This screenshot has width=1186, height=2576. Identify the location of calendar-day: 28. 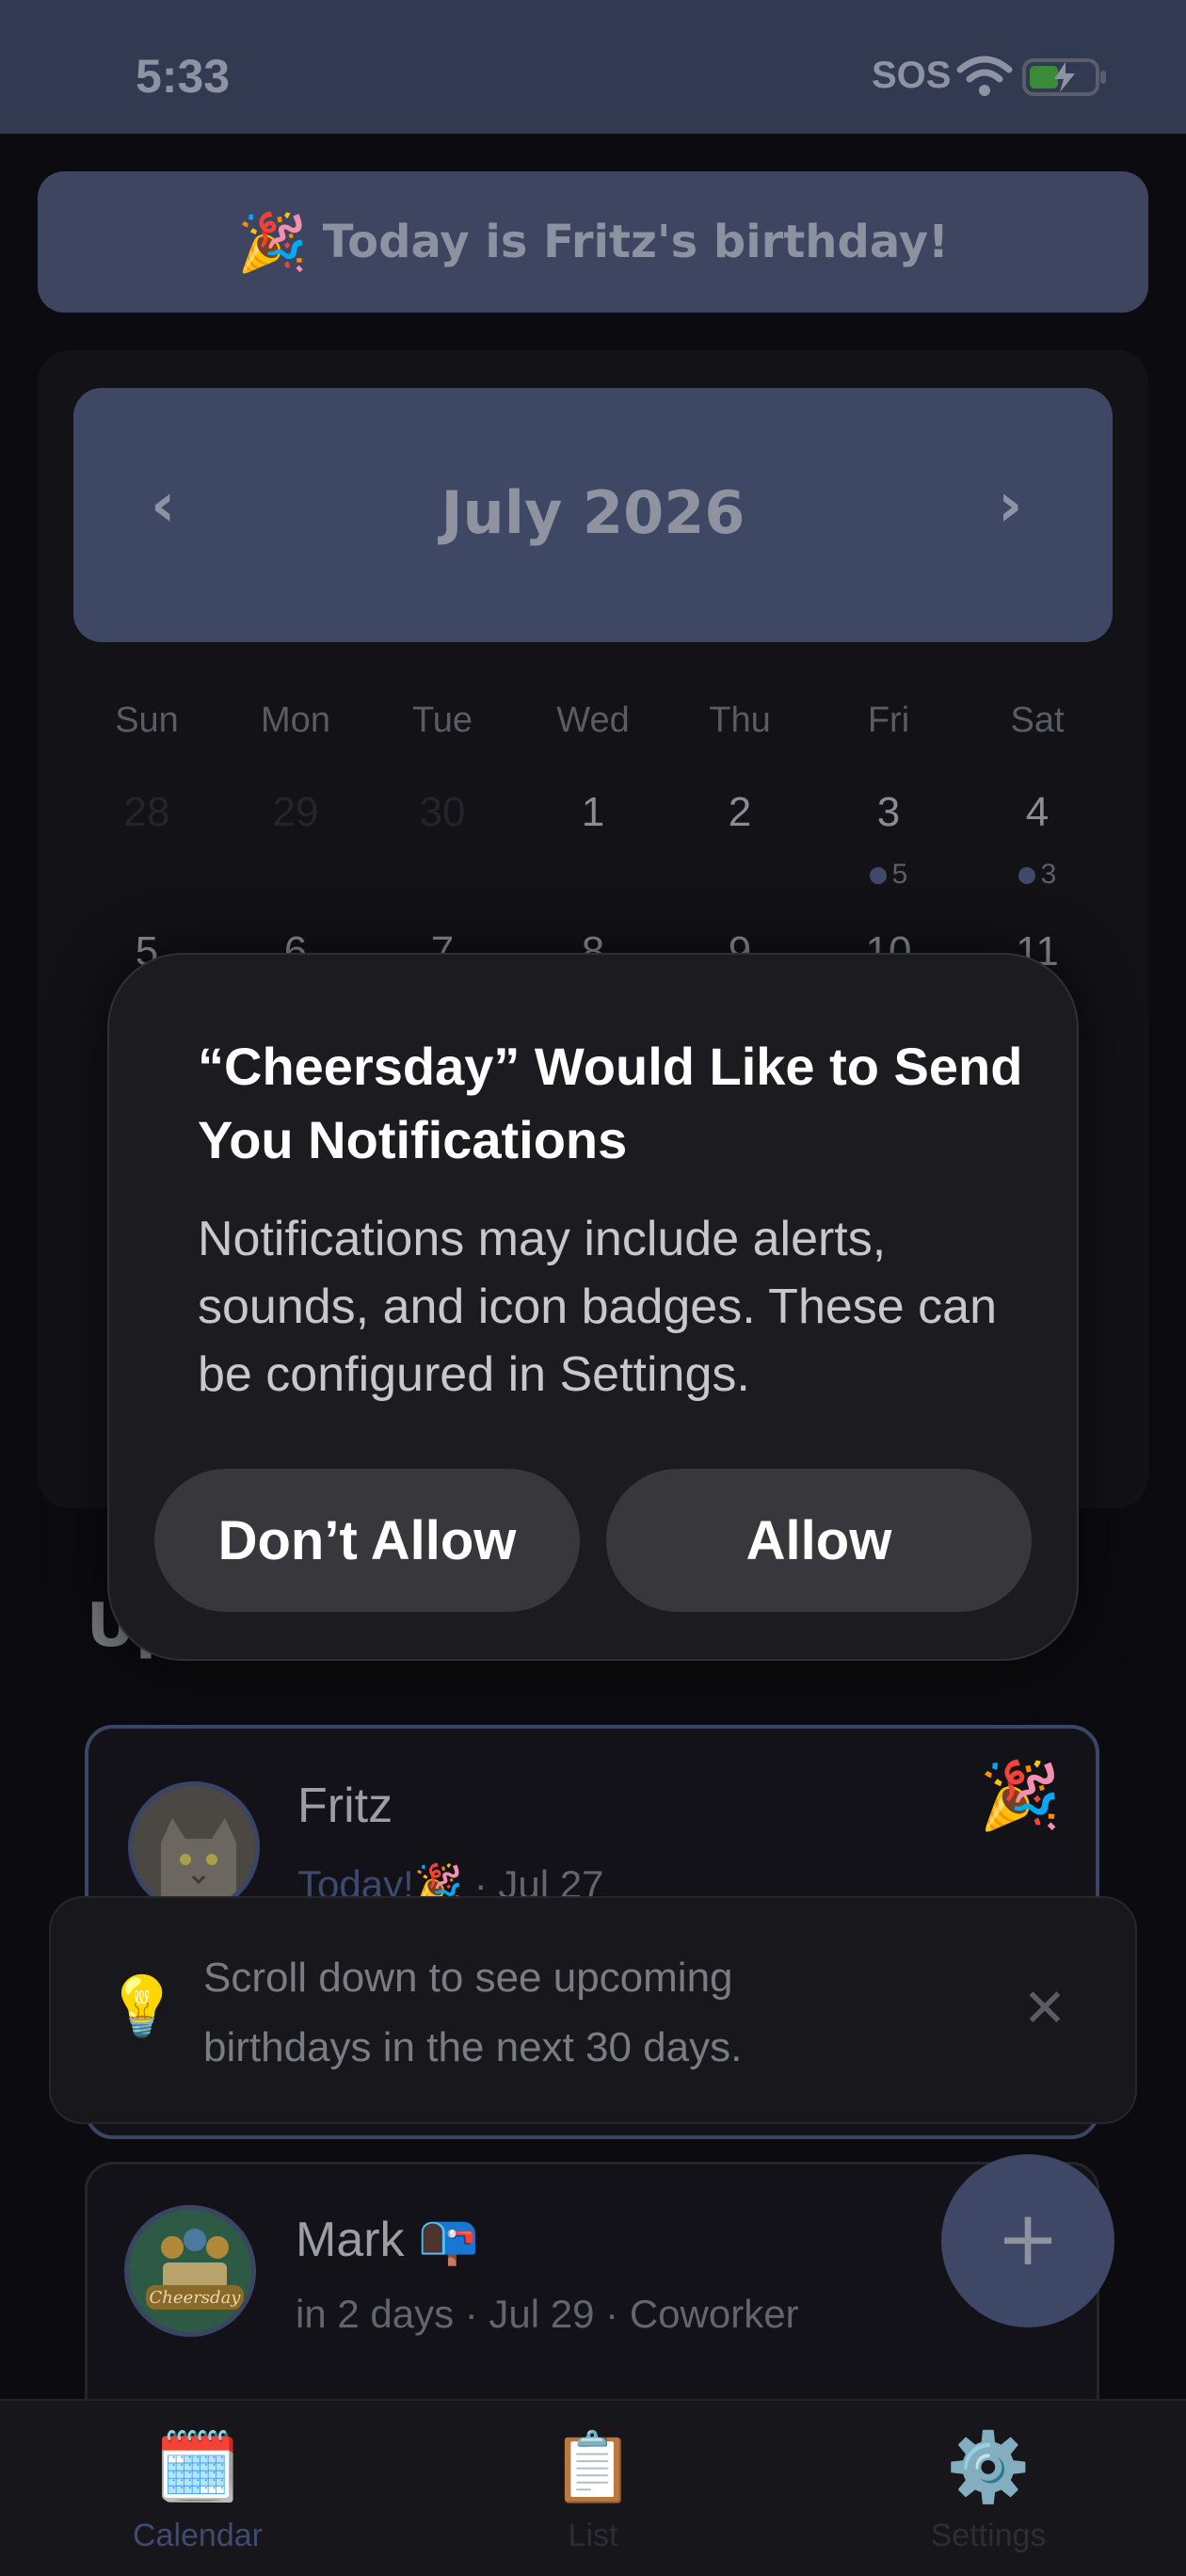
(147, 812).